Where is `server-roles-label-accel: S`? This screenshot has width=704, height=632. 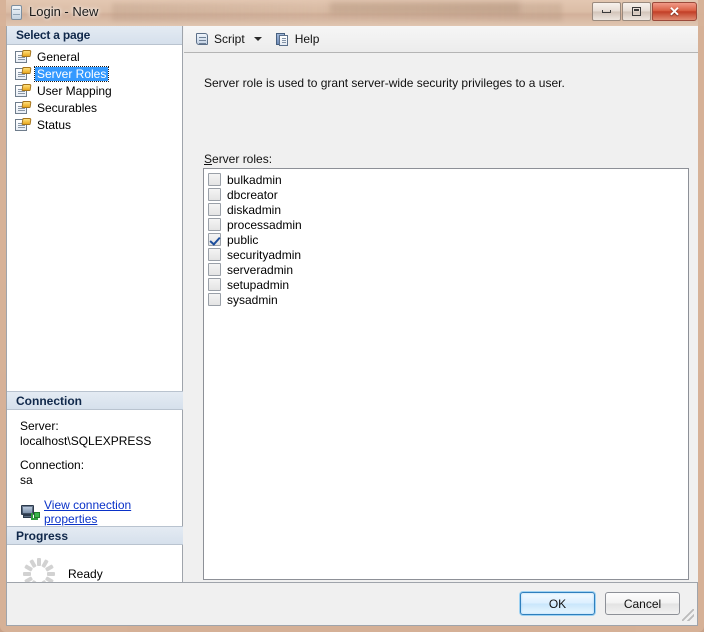 server-roles-label-accel: S is located at coordinates (208, 159).